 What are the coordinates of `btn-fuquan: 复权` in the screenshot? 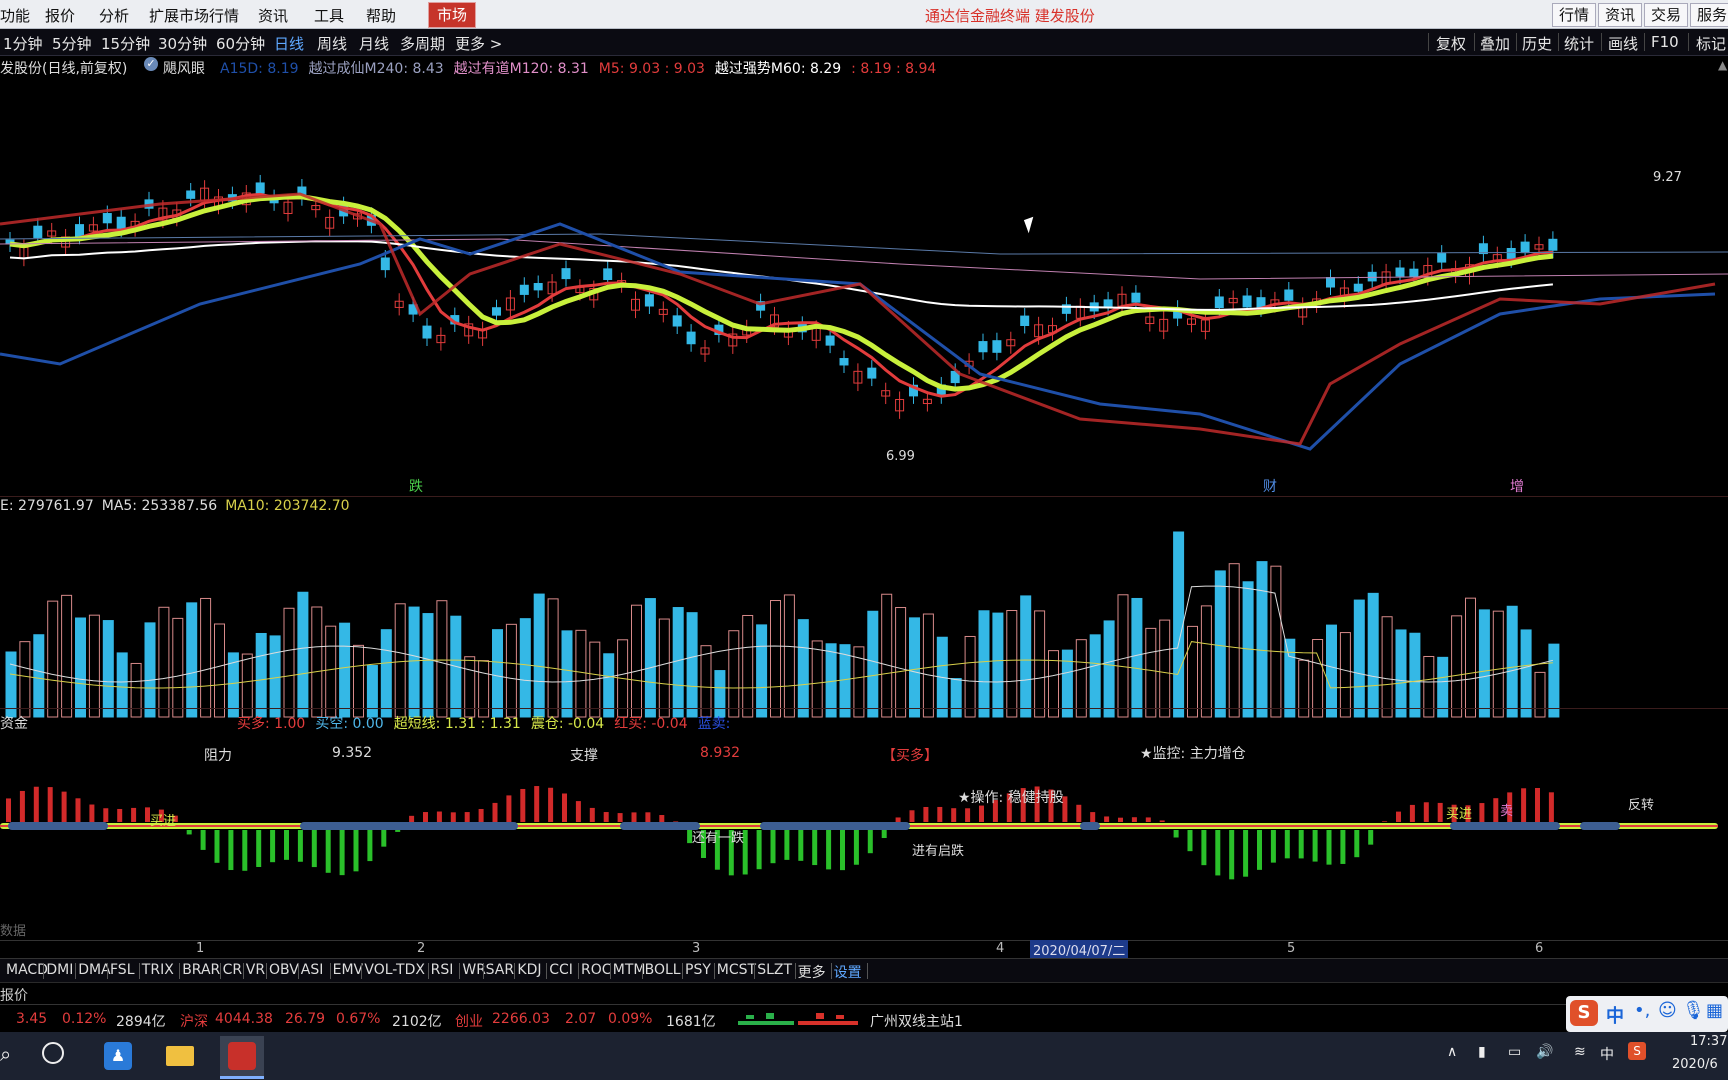 It's located at (1451, 43).